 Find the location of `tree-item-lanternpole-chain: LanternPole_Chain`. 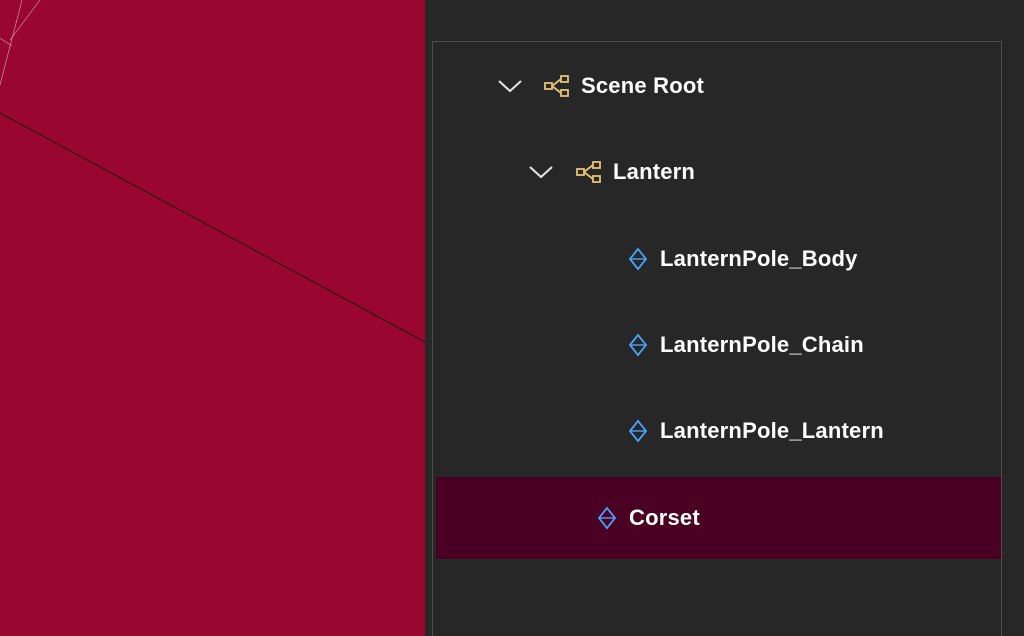

tree-item-lanternpole-chain: LanternPole_Chain is located at coordinates (718, 345).